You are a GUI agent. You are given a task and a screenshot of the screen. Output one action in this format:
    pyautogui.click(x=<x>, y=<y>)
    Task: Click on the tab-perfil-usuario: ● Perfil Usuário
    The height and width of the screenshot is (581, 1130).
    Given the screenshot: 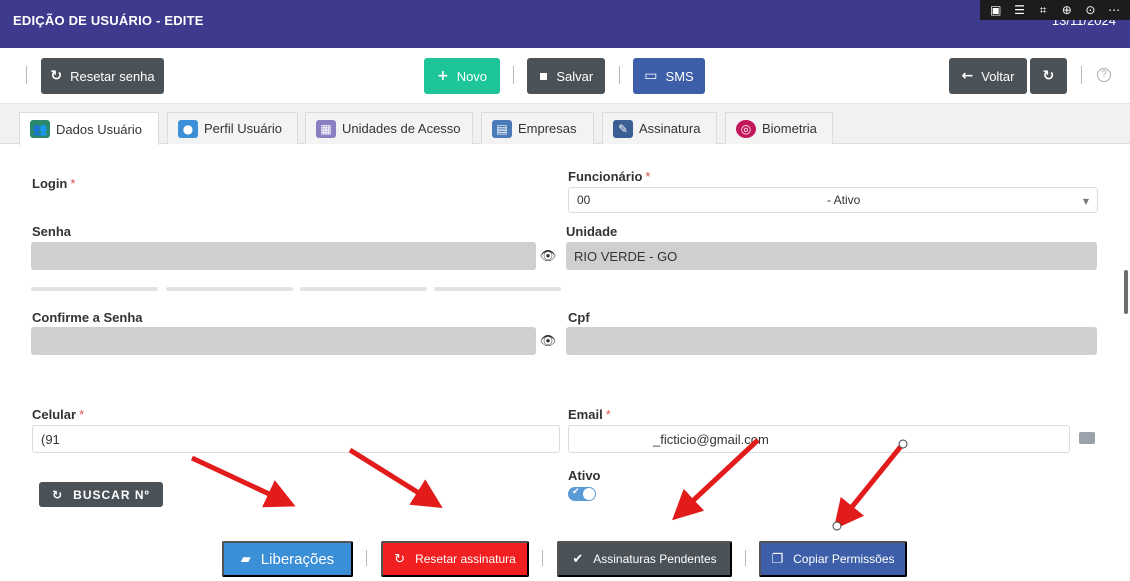 What is the action you would take?
    pyautogui.click(x=232, y=128)
    